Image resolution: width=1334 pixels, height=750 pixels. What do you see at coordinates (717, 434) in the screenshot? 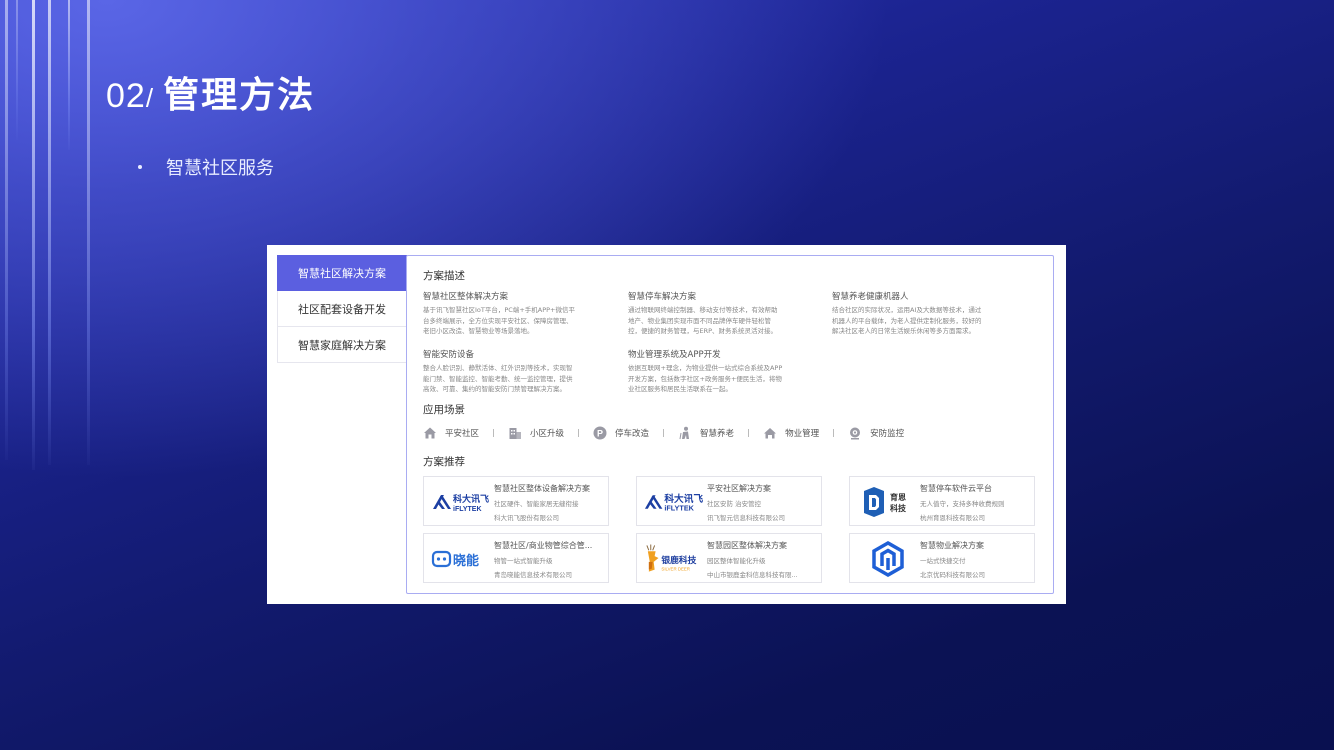
I see `scene-label: 智慧养老` at bounding box center [717, 434].